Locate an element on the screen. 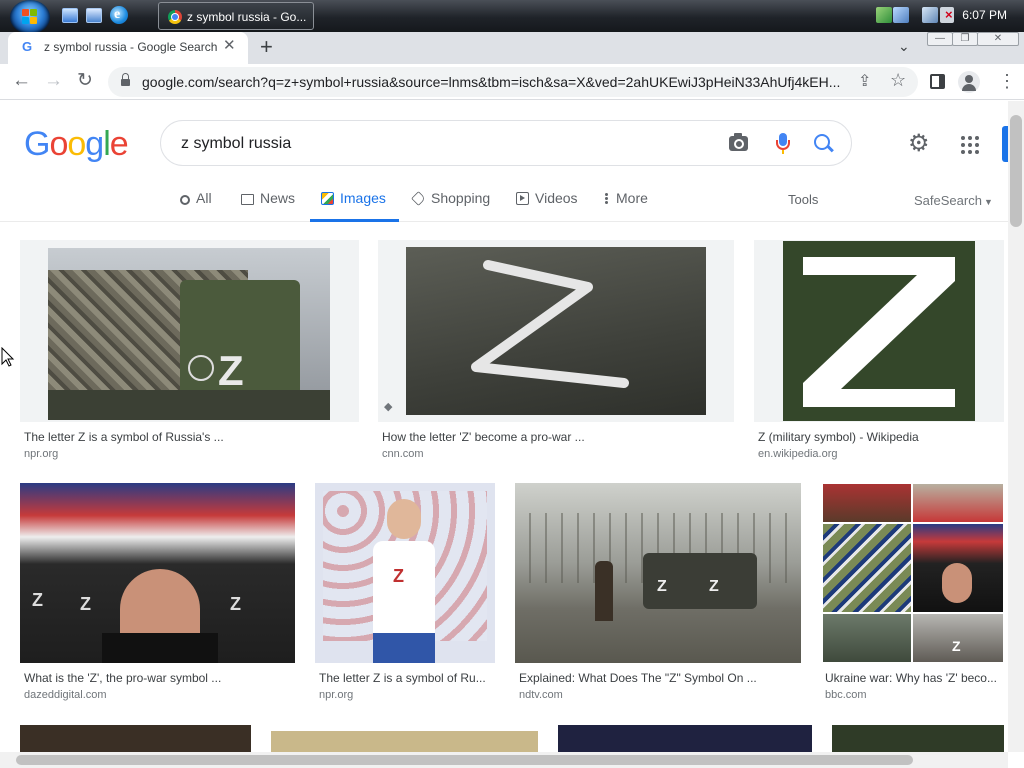  reload-icon: ↻ is located at coordinates (85, 81).